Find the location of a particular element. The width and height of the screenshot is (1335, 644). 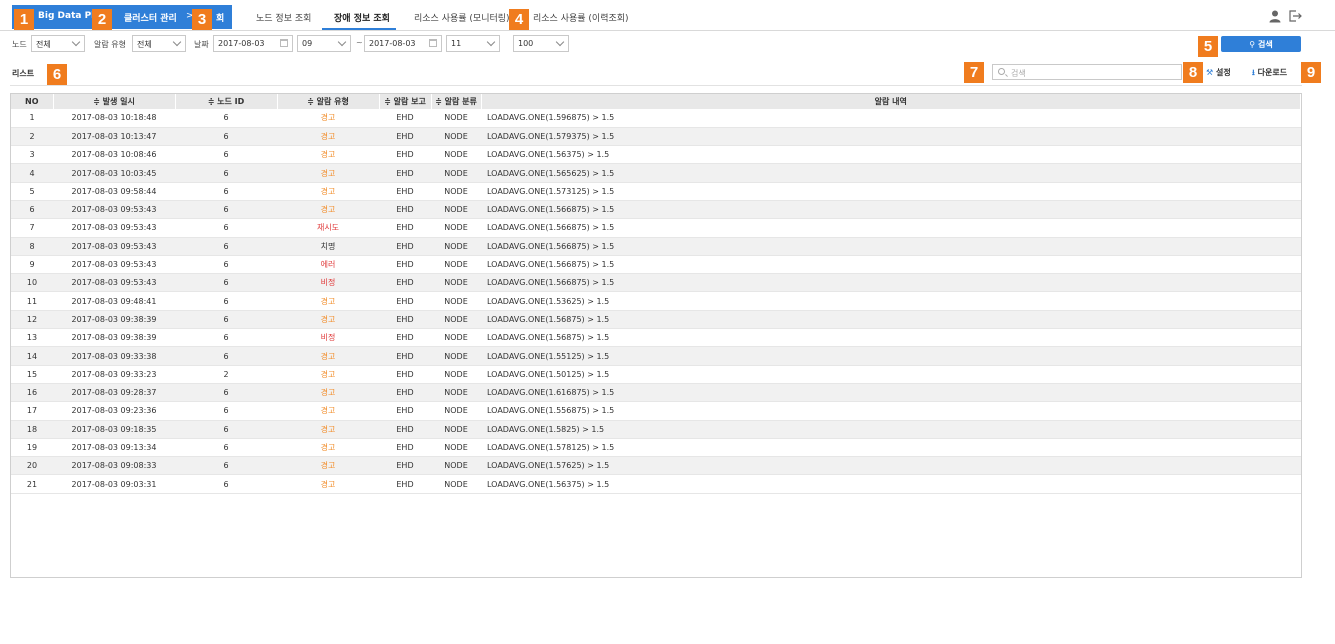

cell-no: 16 is located at coordinates (32, 393).